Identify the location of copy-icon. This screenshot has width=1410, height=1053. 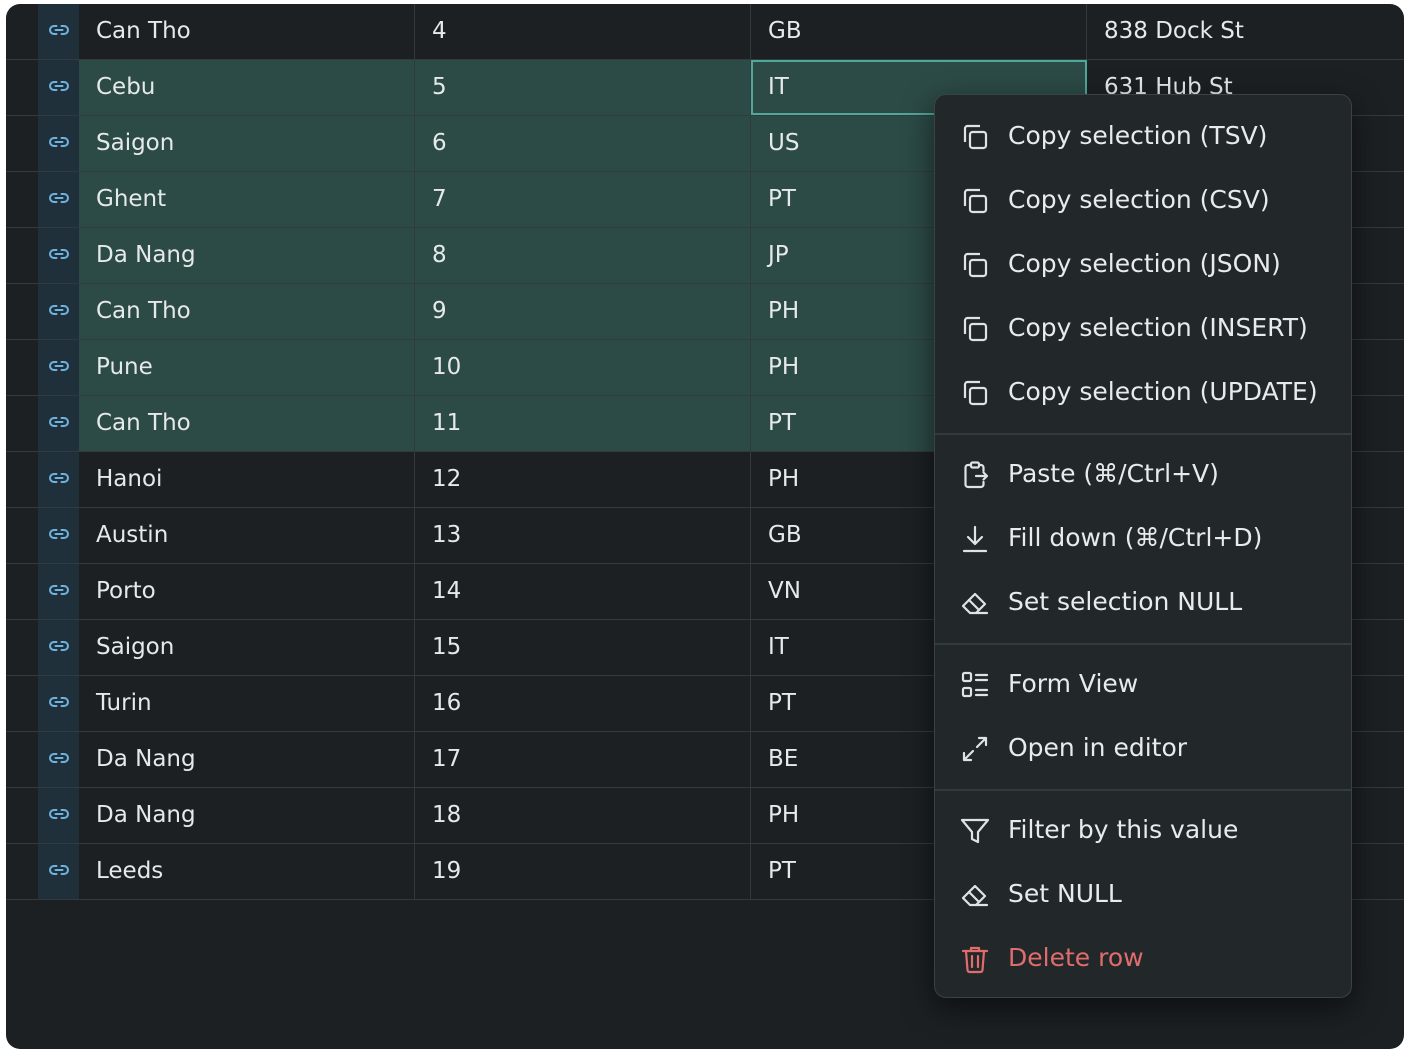
(975, 265).